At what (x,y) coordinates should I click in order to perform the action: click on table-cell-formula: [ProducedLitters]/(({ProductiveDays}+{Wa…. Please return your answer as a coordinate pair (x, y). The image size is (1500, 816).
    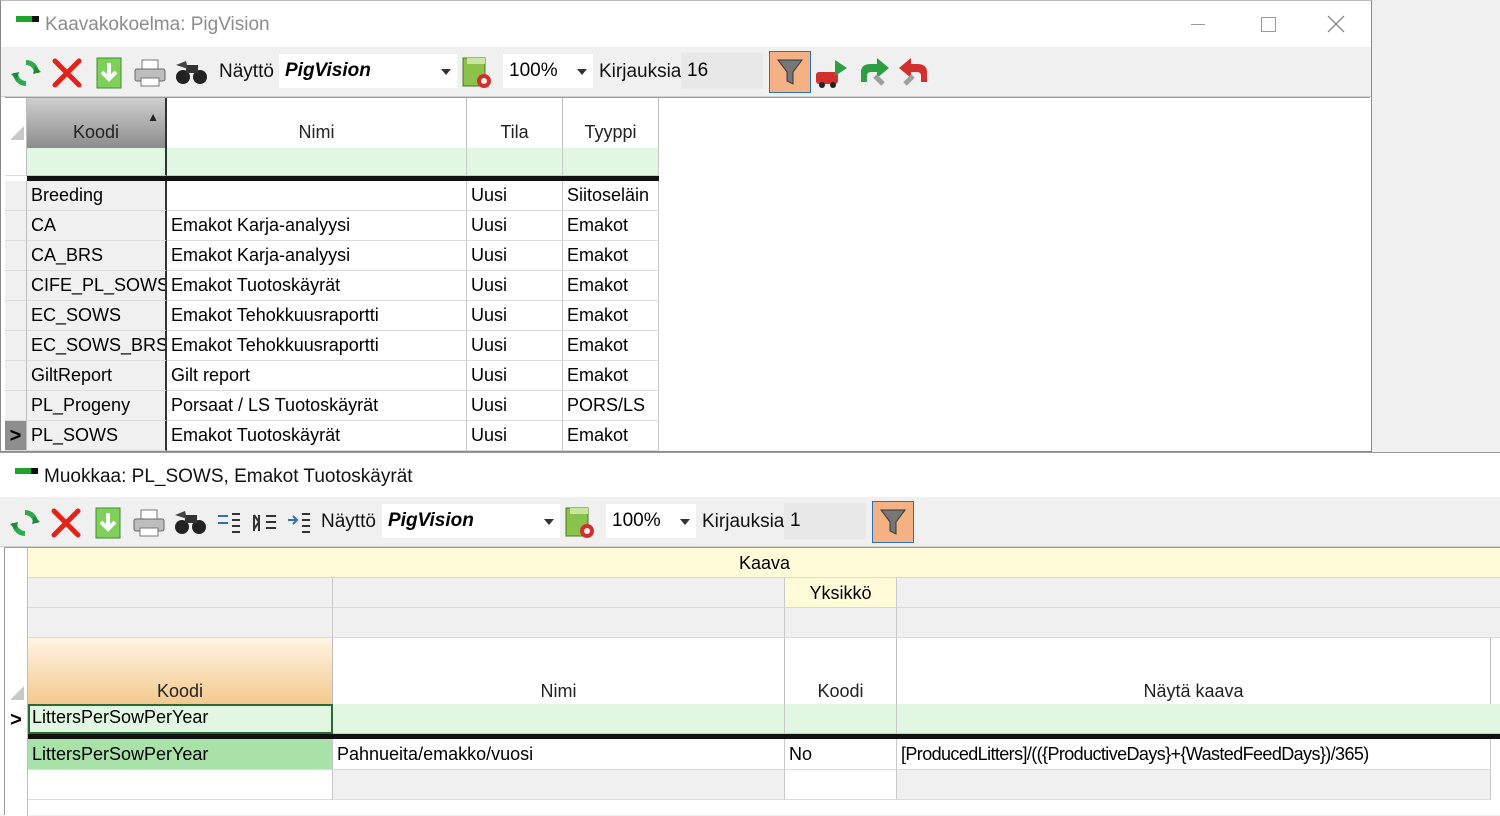
    Looking at the image, I should click on (1194, 754).